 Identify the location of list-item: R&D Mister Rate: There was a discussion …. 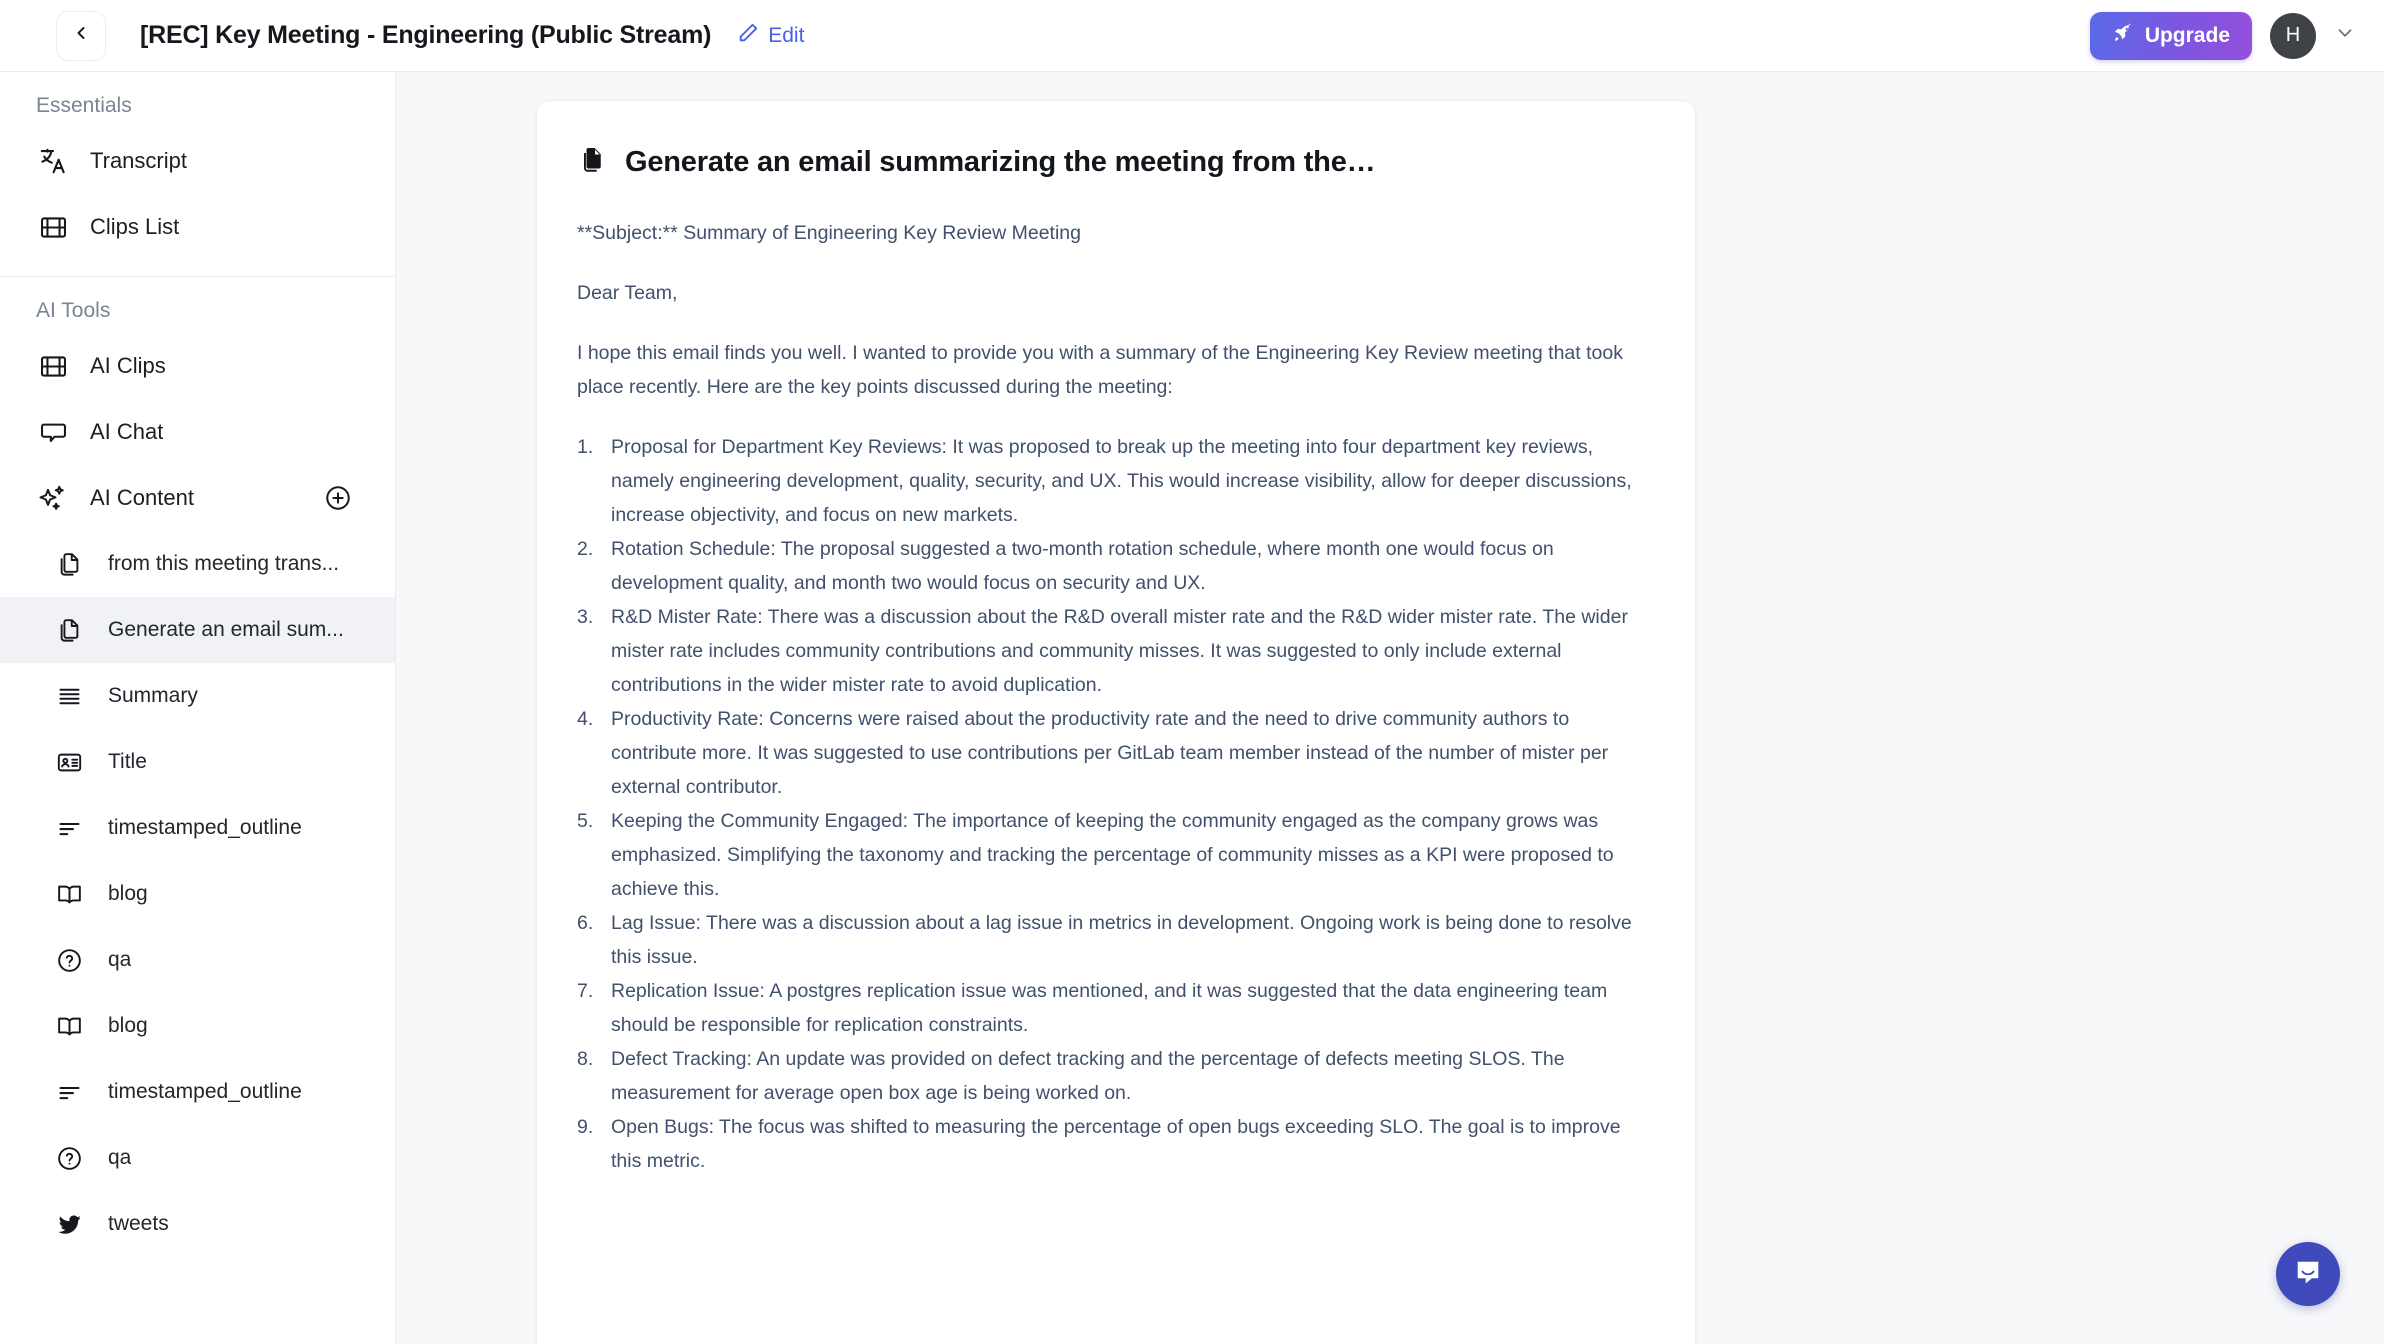
(1102, 648).